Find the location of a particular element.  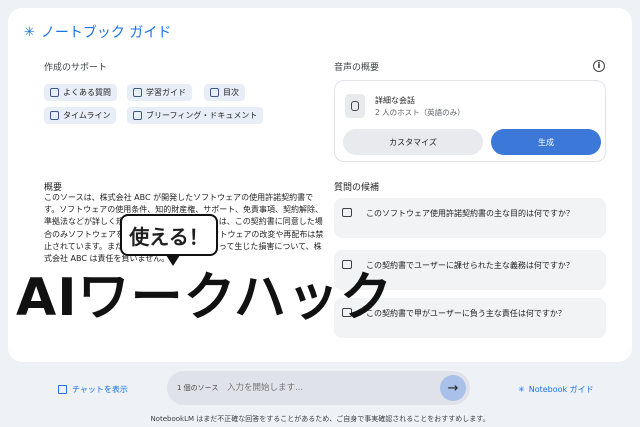

question-text: このソフトウェア使用許諾契約書の主な目的は何ですか？ is located at coordinates (470, 213).